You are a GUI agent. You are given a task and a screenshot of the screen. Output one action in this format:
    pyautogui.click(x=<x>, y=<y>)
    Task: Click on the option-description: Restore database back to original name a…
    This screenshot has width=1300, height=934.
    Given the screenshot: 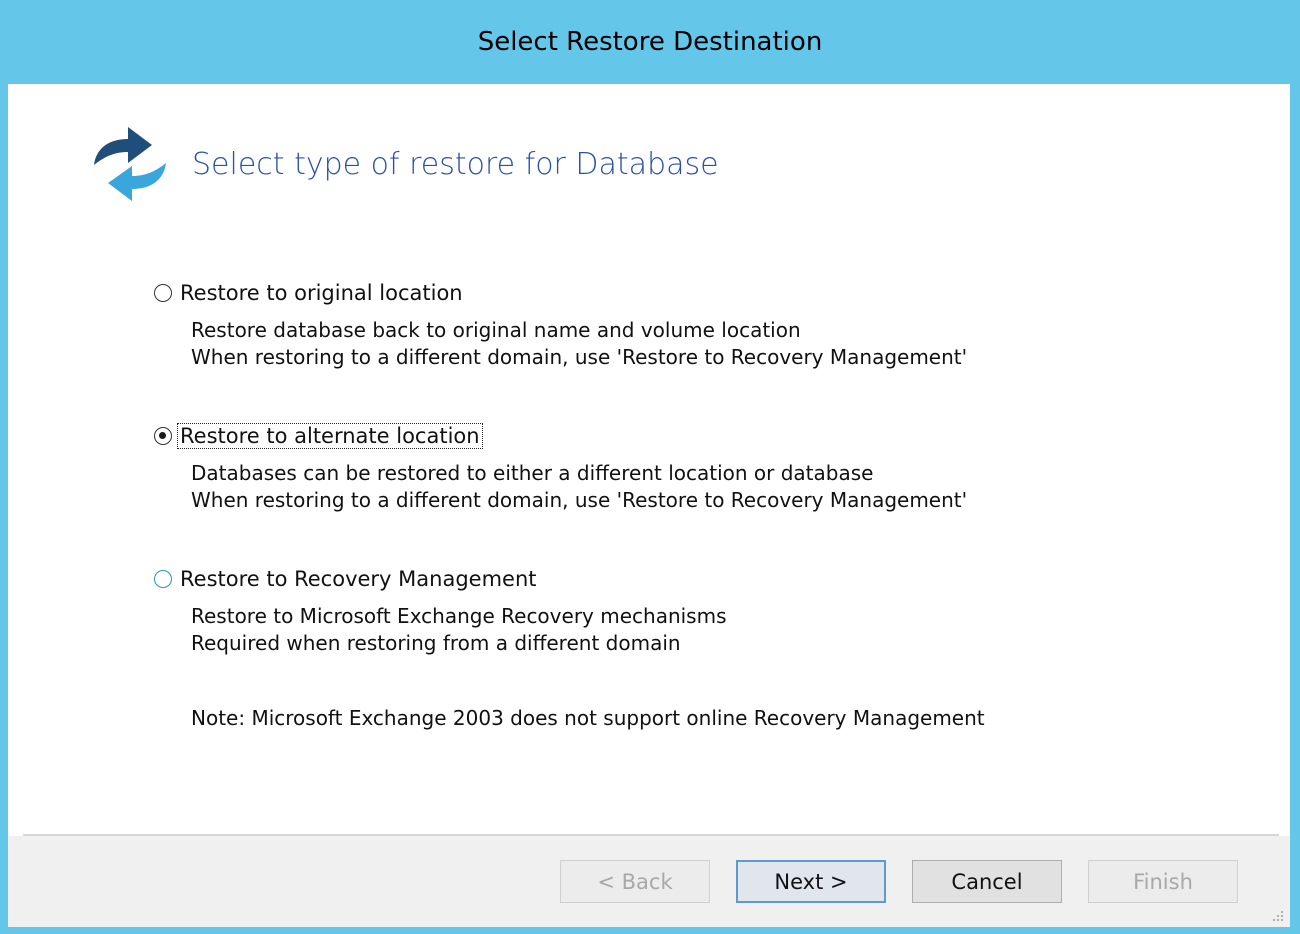 What is the action you would take?
    pyautogui.click(x=622, y=344)
    